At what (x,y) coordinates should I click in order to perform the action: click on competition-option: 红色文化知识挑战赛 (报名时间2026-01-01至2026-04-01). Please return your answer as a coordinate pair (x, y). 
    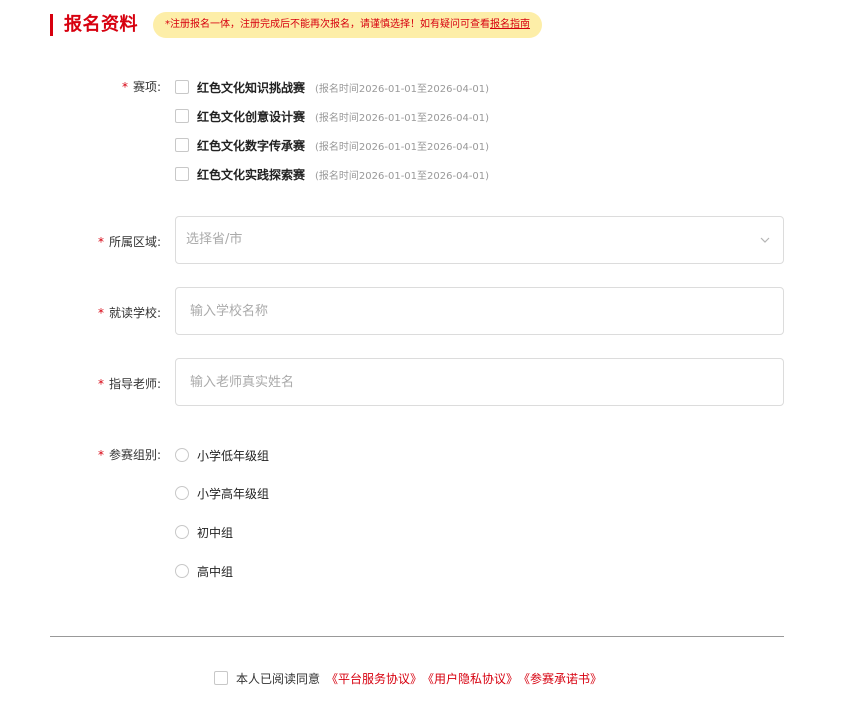
    Looking at the image, I should click on (332, 87).